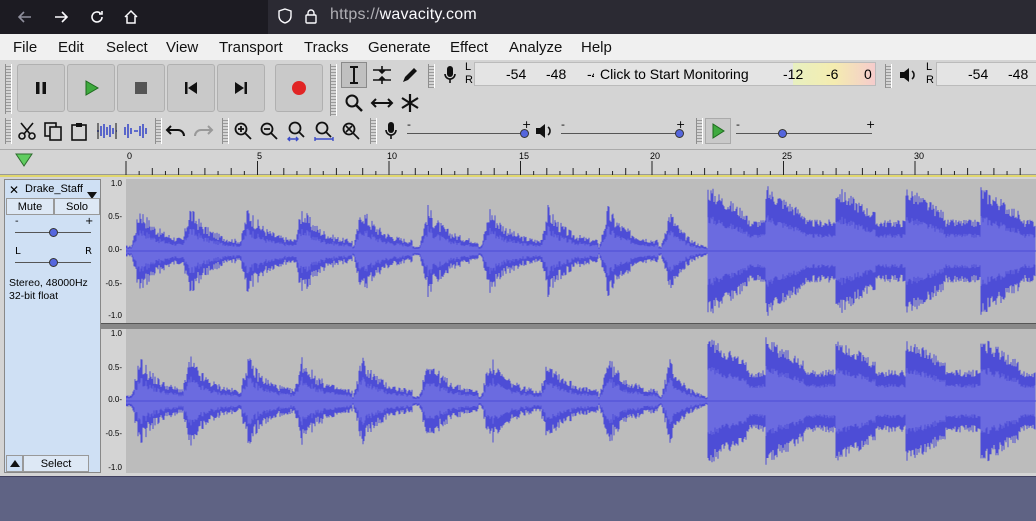  I want to click on zoom-tool-button, so click(354, 103).